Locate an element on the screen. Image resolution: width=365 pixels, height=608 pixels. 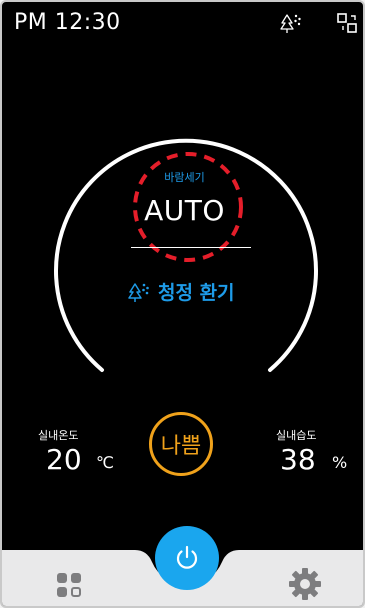
menu-grid-icon is located at coordinates (69, 585).